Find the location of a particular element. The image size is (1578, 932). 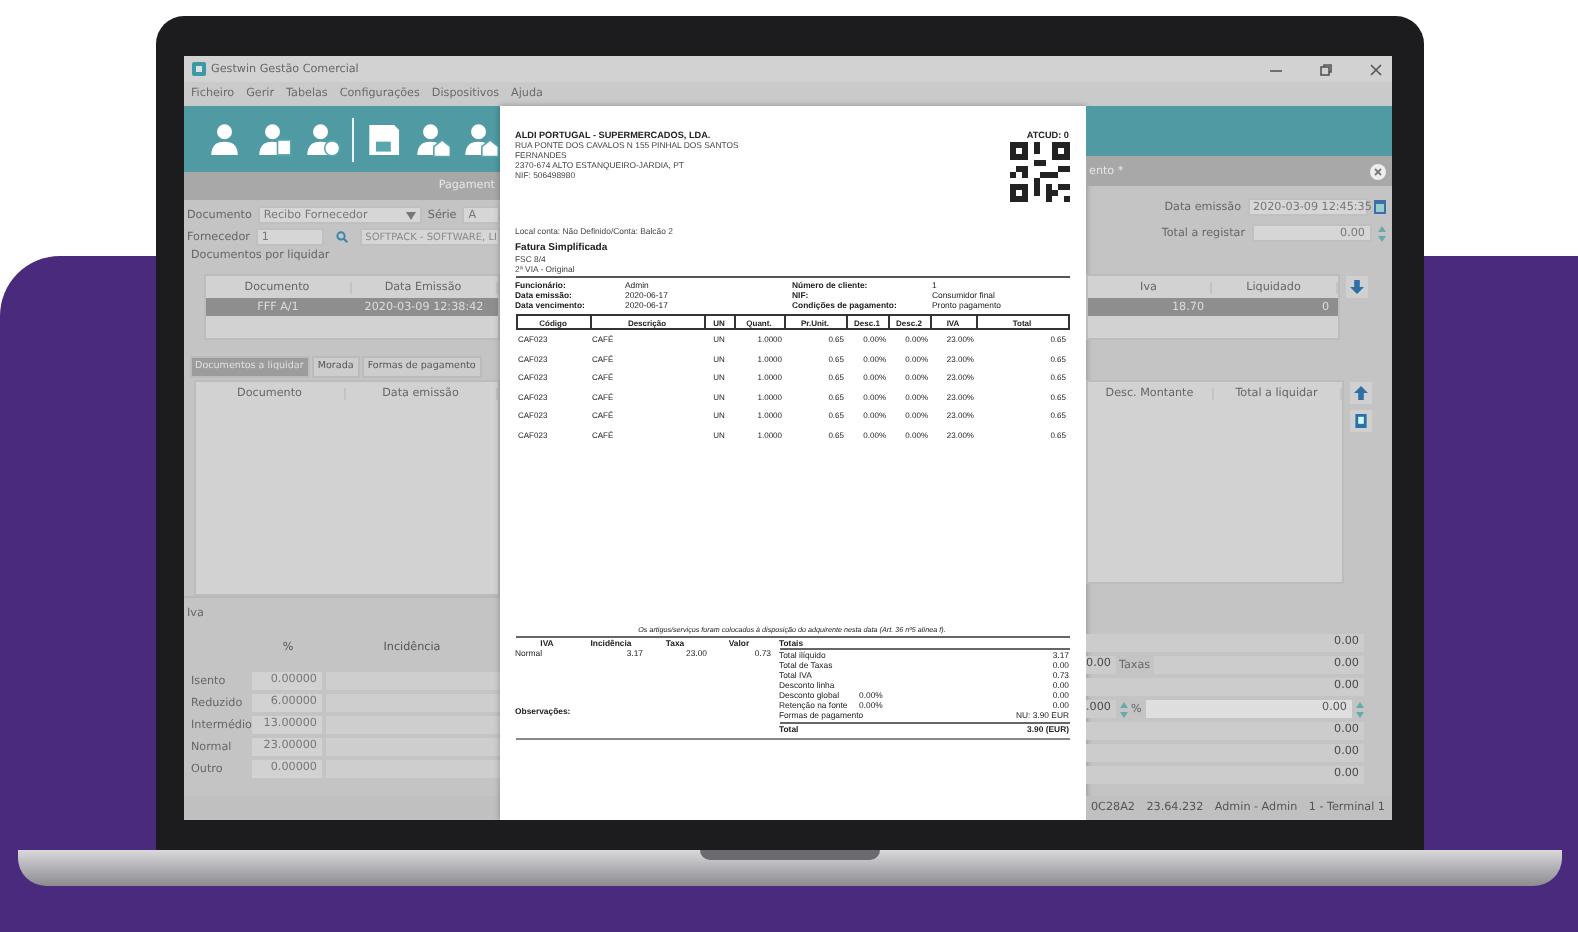

user-icon is located at coordinates (225, 139).